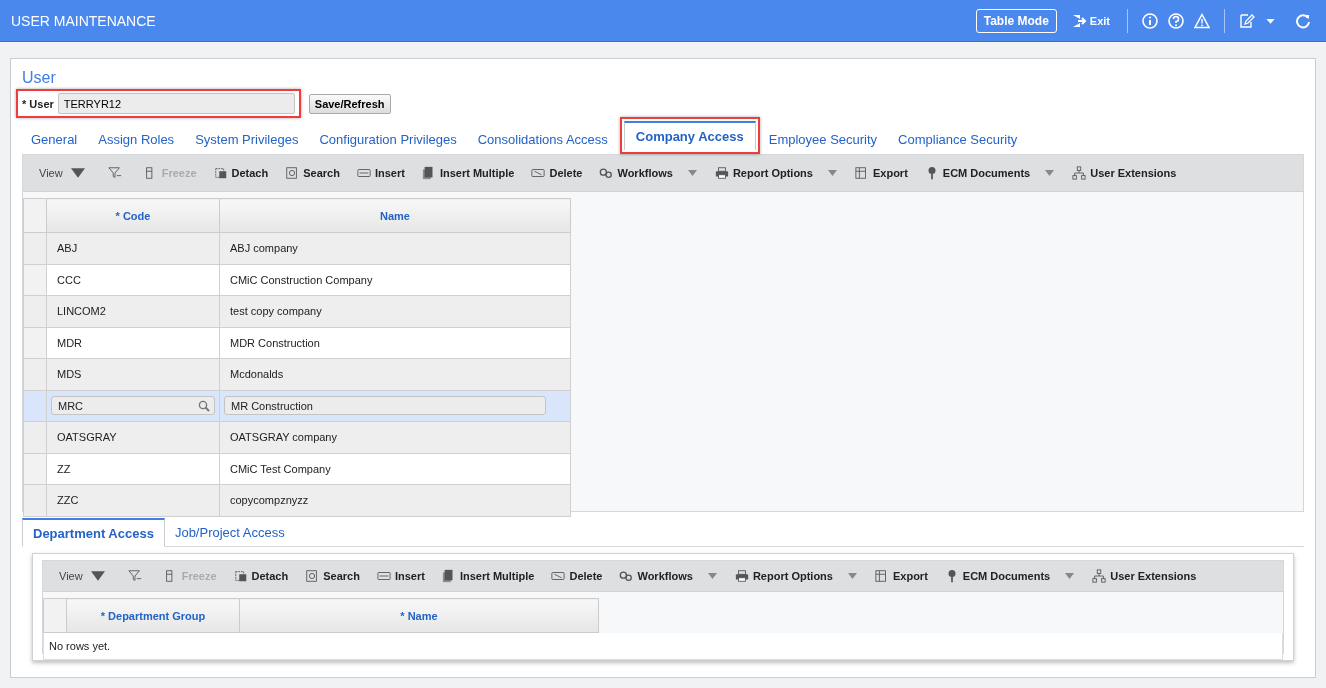  What do you see at coordinates (1176, 20) in the screenshot?
I see `help-icon` at bounding box center [1176, 20].